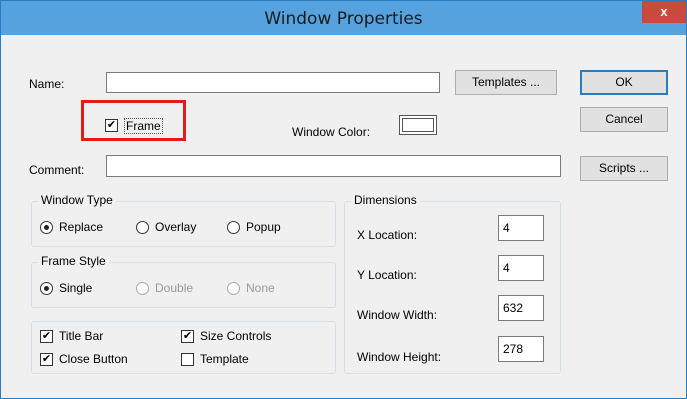  I want to click on radio-replace, so click(46, 227).